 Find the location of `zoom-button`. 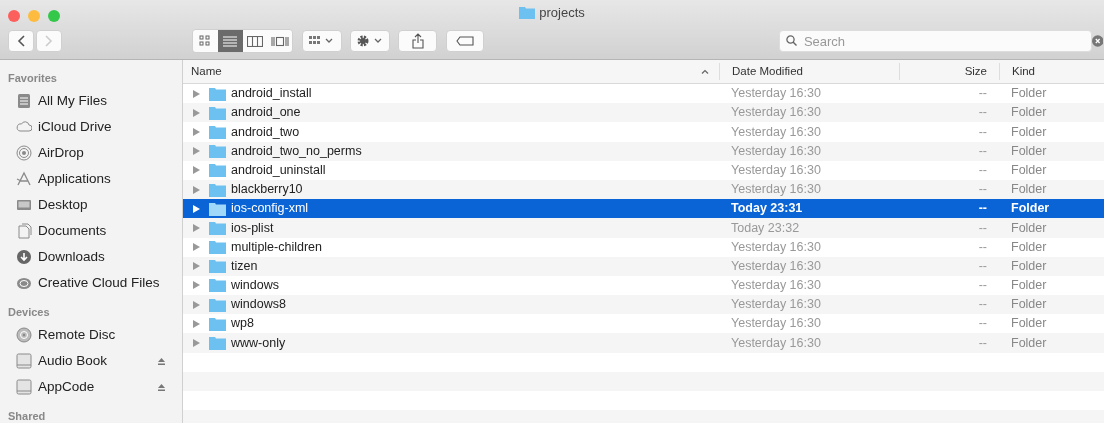

zoom-button is located at coordinates (54, 16).